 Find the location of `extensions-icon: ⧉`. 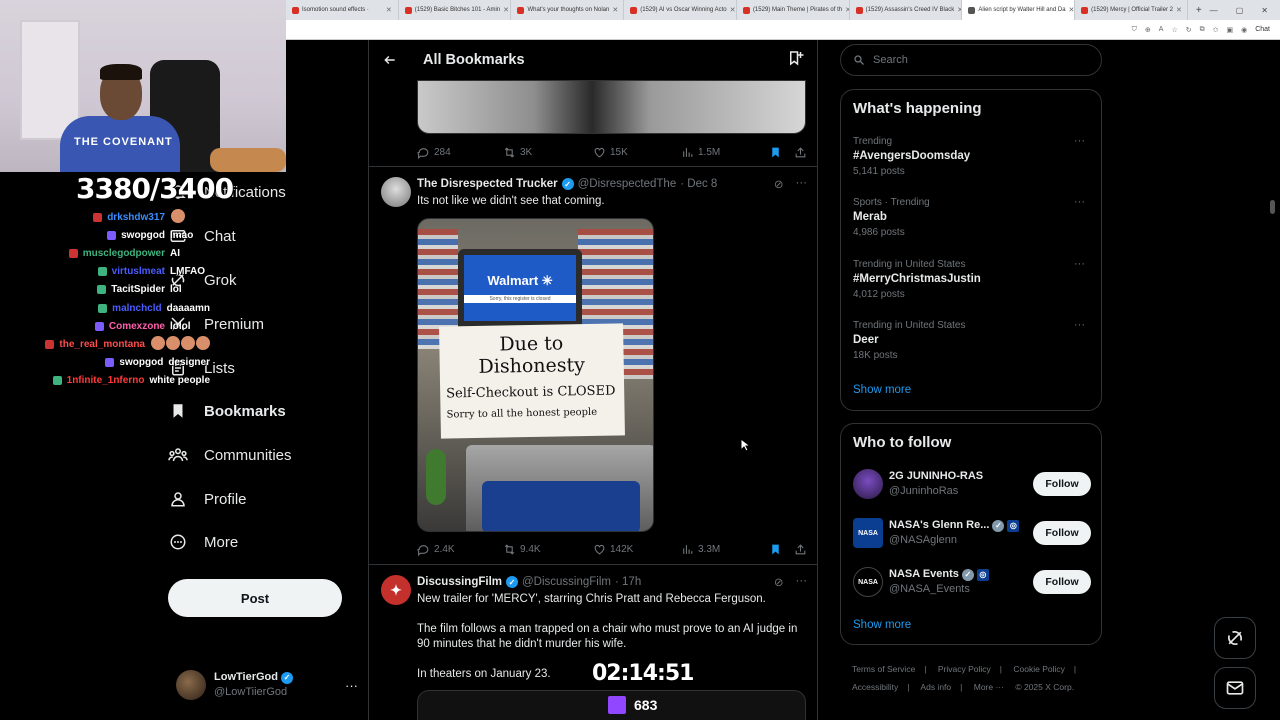

extensions-icon: ⧉ is located at coordinates (1202, 30).